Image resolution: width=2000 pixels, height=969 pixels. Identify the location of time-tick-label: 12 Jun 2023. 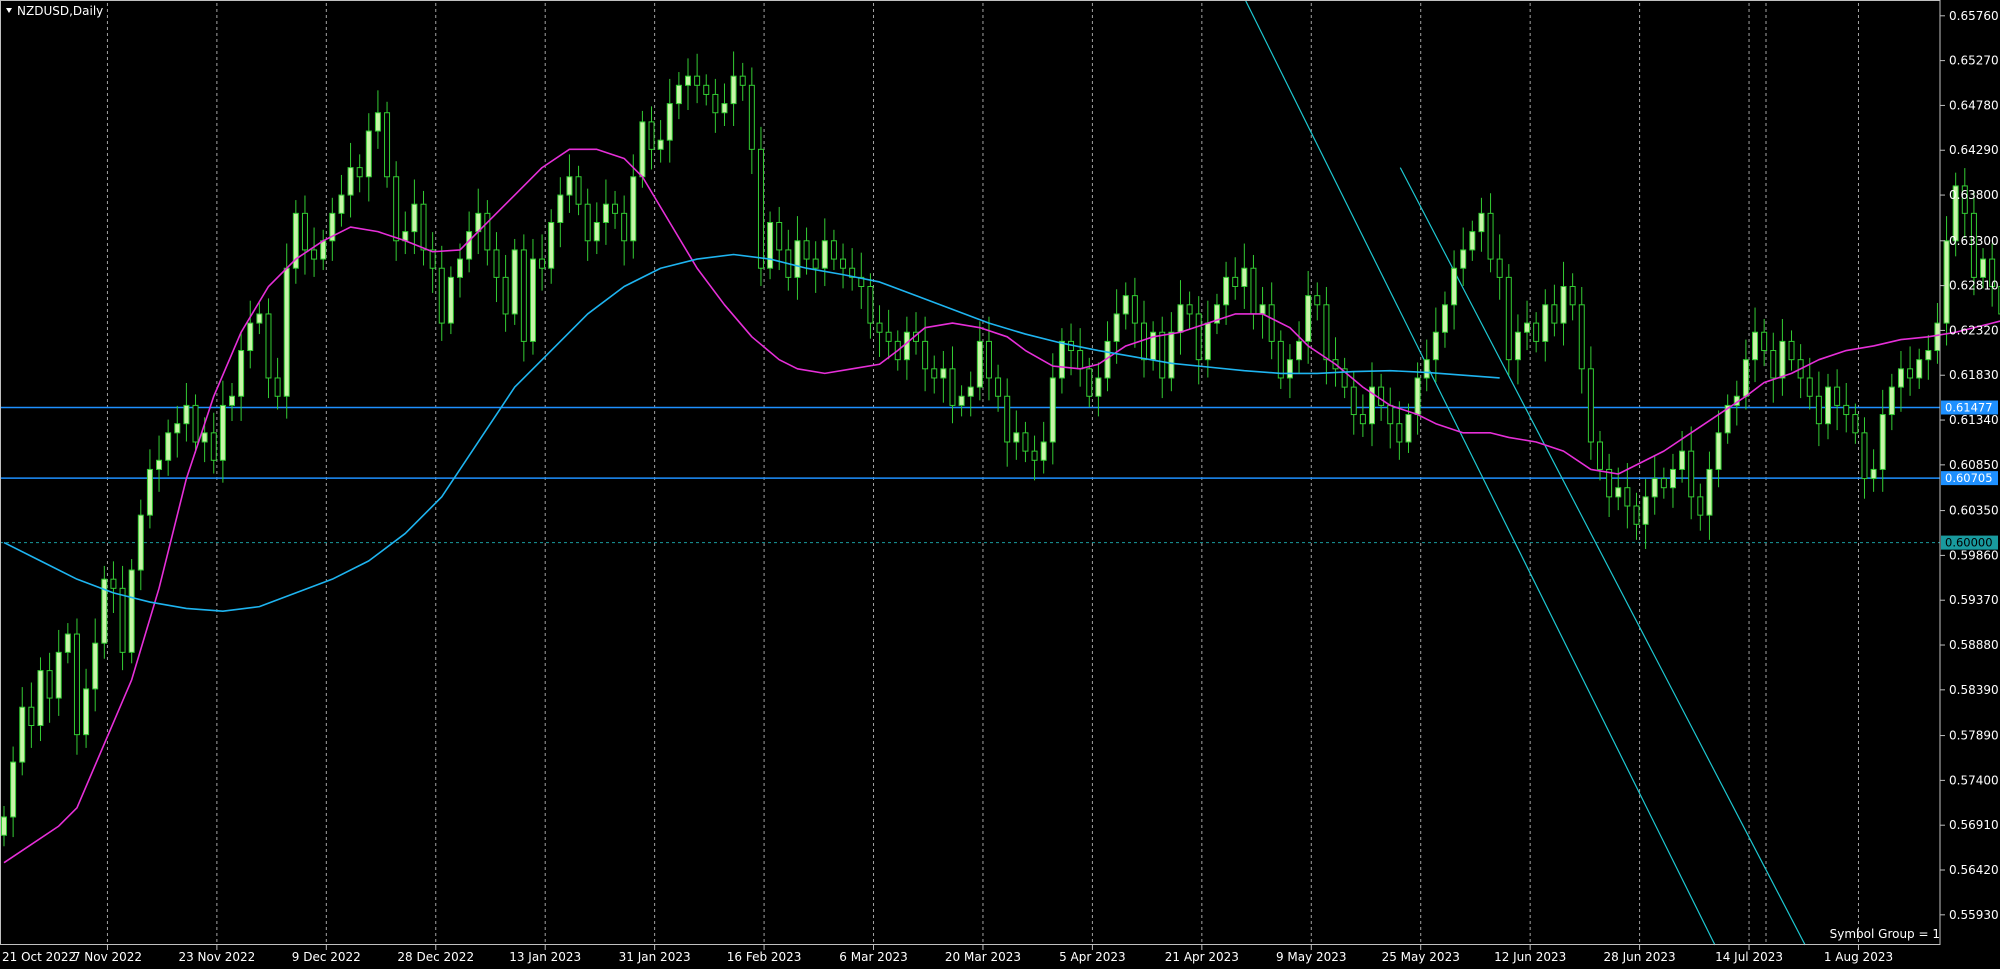
(1530, 957).